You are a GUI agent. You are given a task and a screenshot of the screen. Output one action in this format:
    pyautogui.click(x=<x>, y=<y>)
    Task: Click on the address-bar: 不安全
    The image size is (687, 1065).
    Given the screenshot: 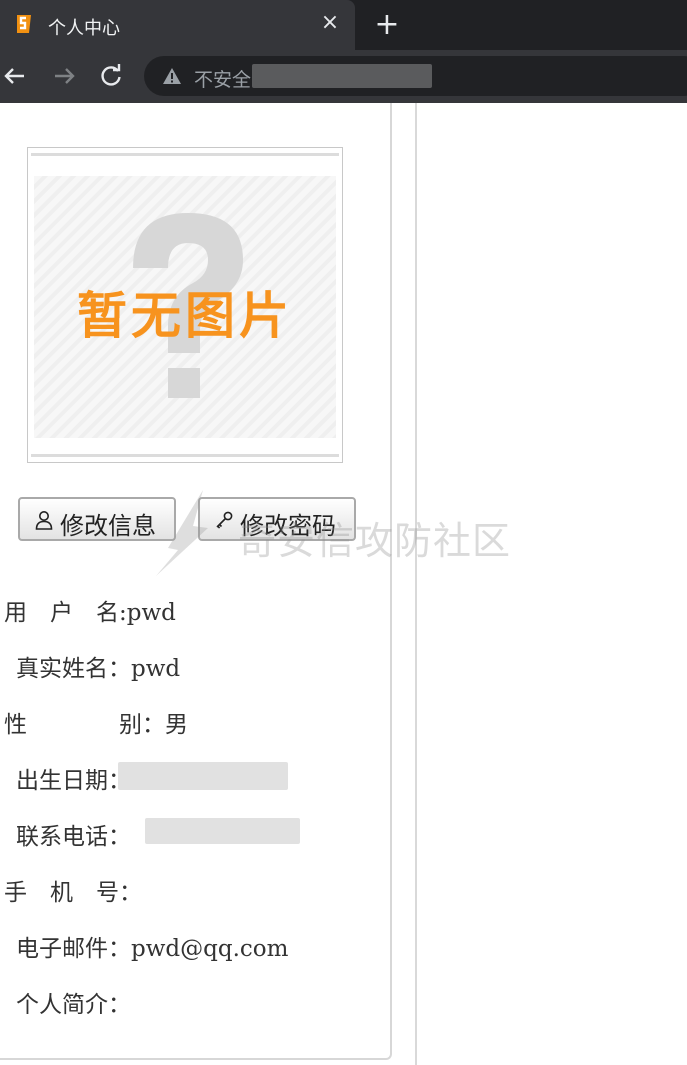 What is the action you would take?
    pyautogui.click(x=415, y=76)
    